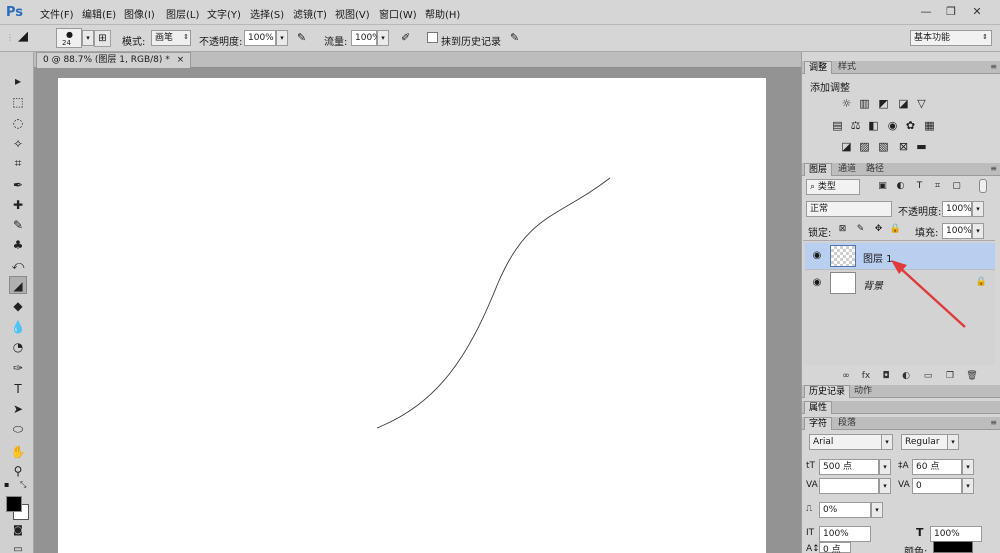  What do you see at coordinates (855, 125) in the screenshot?
I see `color-balance-icon: ⚖` at bounding box center [855, 125].